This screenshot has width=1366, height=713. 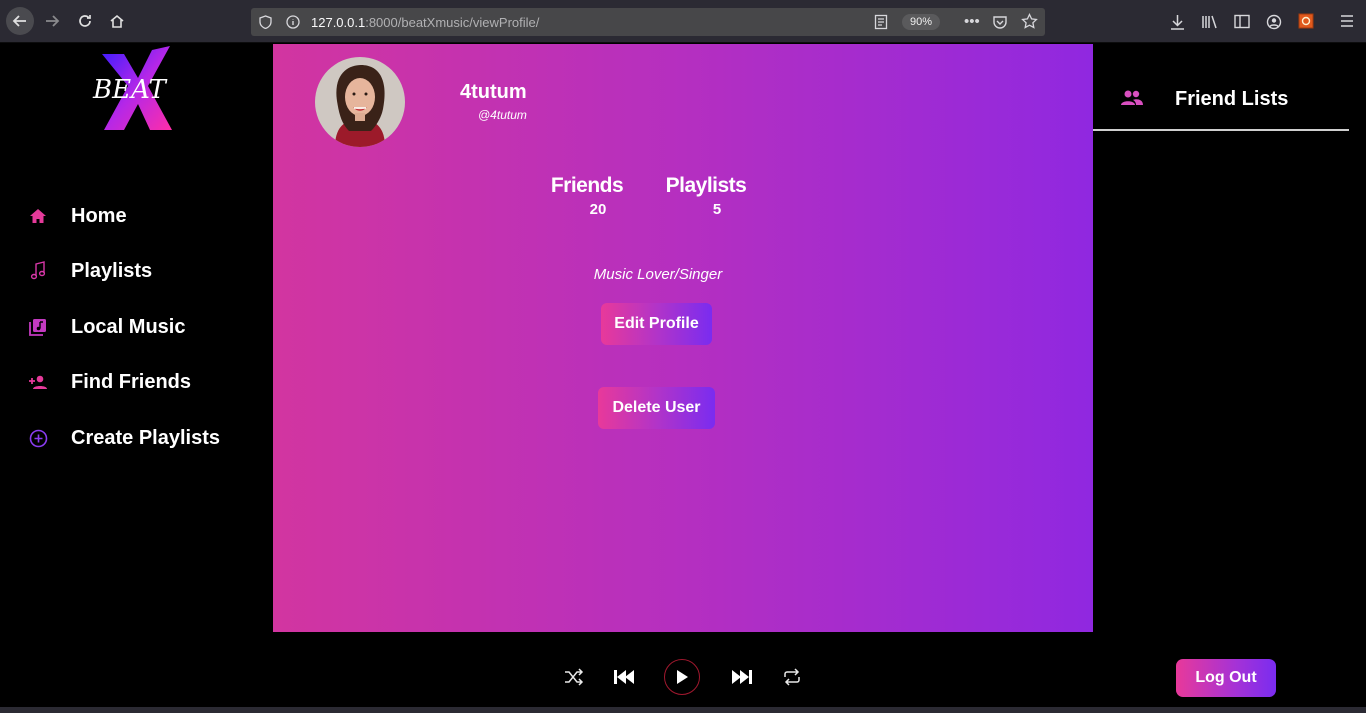 I want to click on delete-user-button: Delete User, so click(x=656, y=408).